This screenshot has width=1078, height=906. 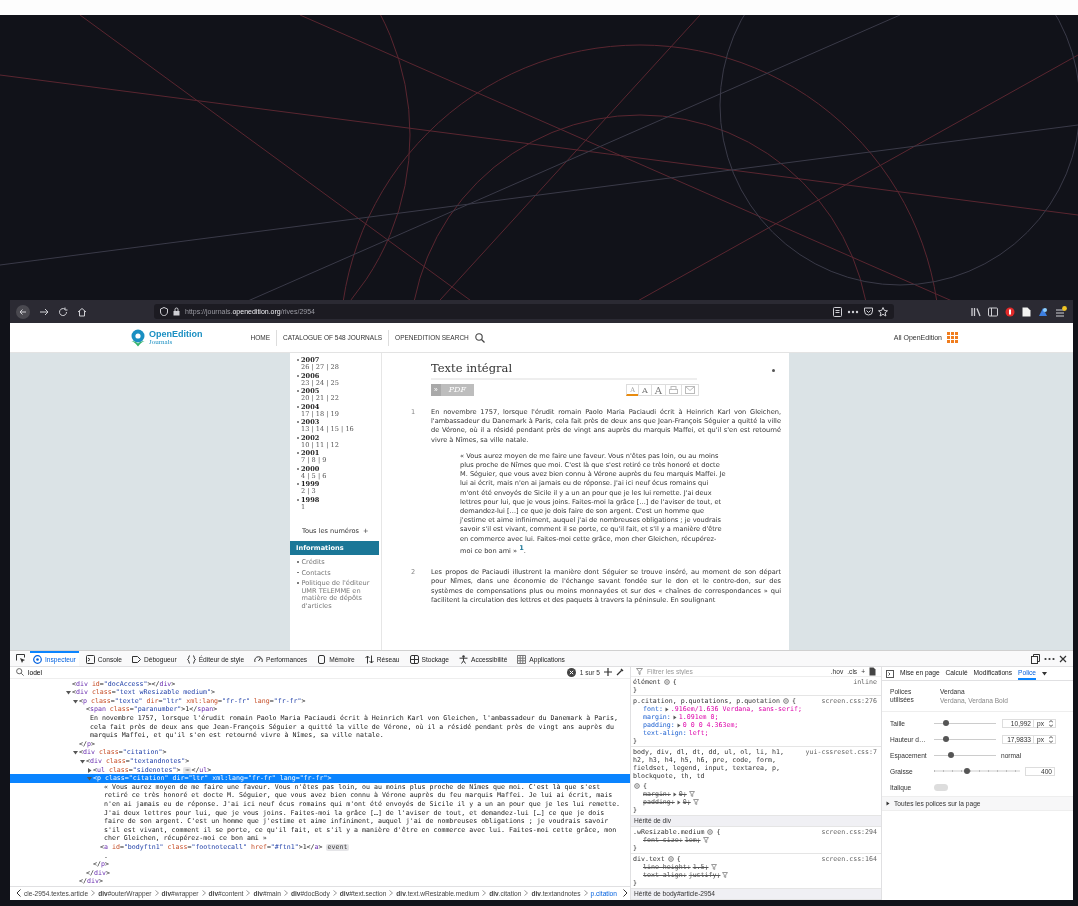 What do you see at coordinates (868, 311) in the screenshot?
I see `pocket-icon` at bounding box center [868, 311].